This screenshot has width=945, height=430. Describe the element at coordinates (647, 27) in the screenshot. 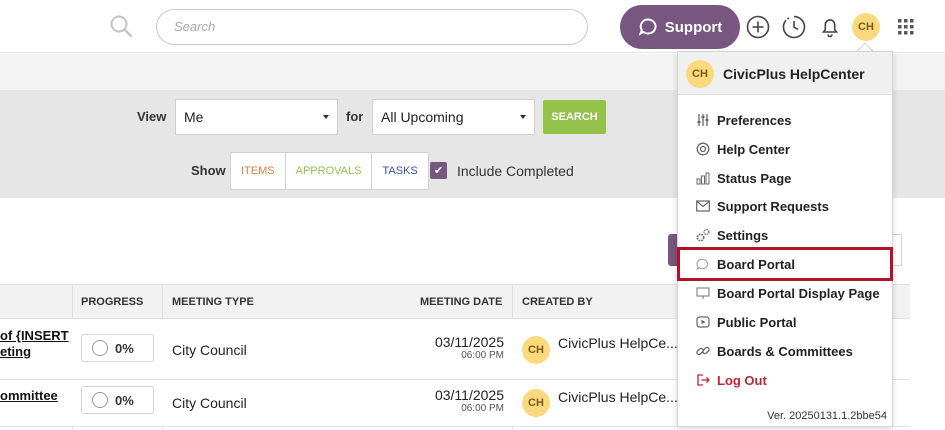

I see `chat-icon` at that location.